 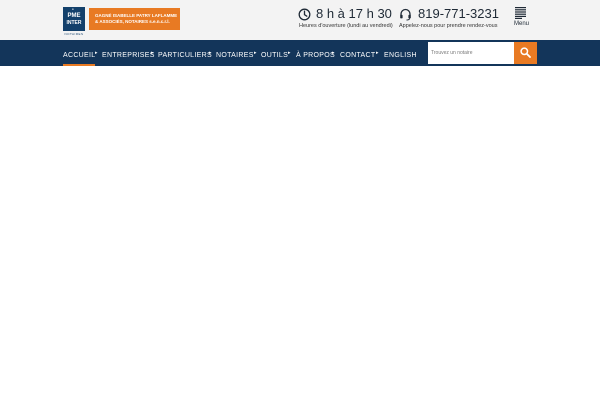 I want to click on menu-lines-icon, so click(x=520, y=13).